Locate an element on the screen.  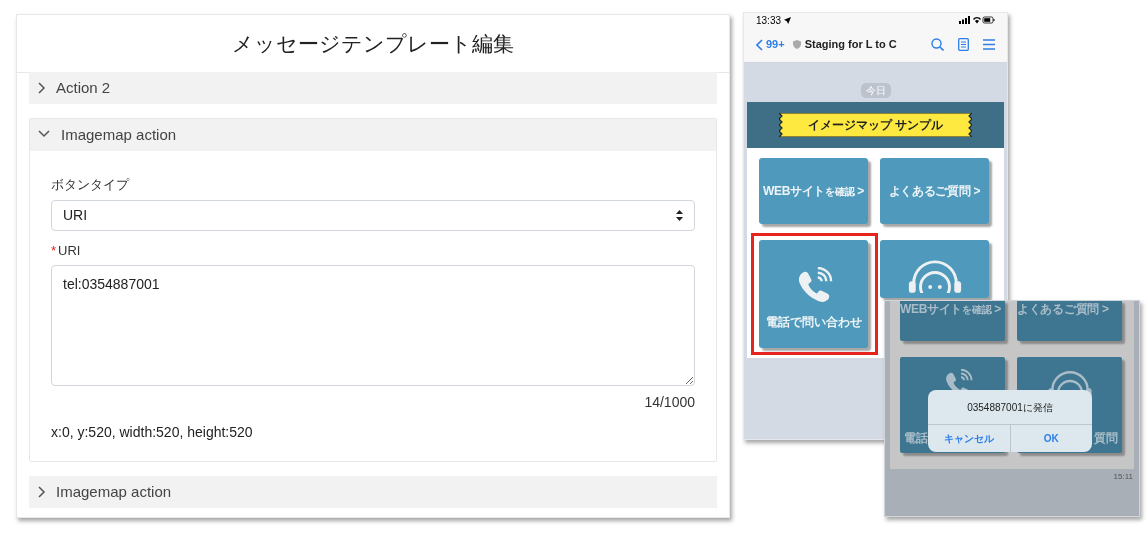
alert-message: 0354887001に発信 is located at coordinates (1010, 407).